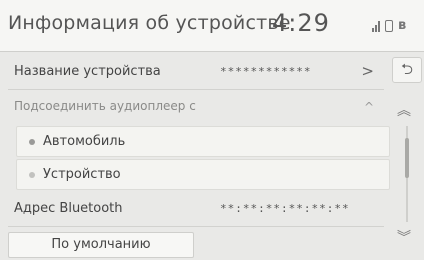 The width and height of the screenshot is (424, 260). What do you see at coordinates (196, 209) in the screenshot?
I see `bt-address-row: Адрес Bluetooth **:**:**:**:**:**` at bounding box center [196, 209].